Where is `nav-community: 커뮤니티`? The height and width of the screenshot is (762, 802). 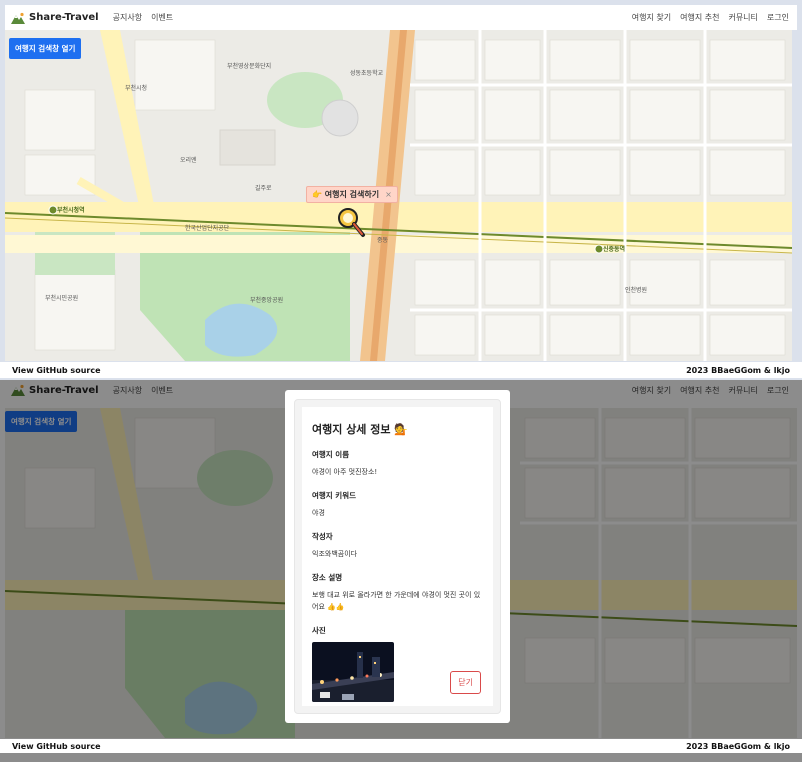
nav-community: 커뮤니티 is located at coordinates (742, 17).